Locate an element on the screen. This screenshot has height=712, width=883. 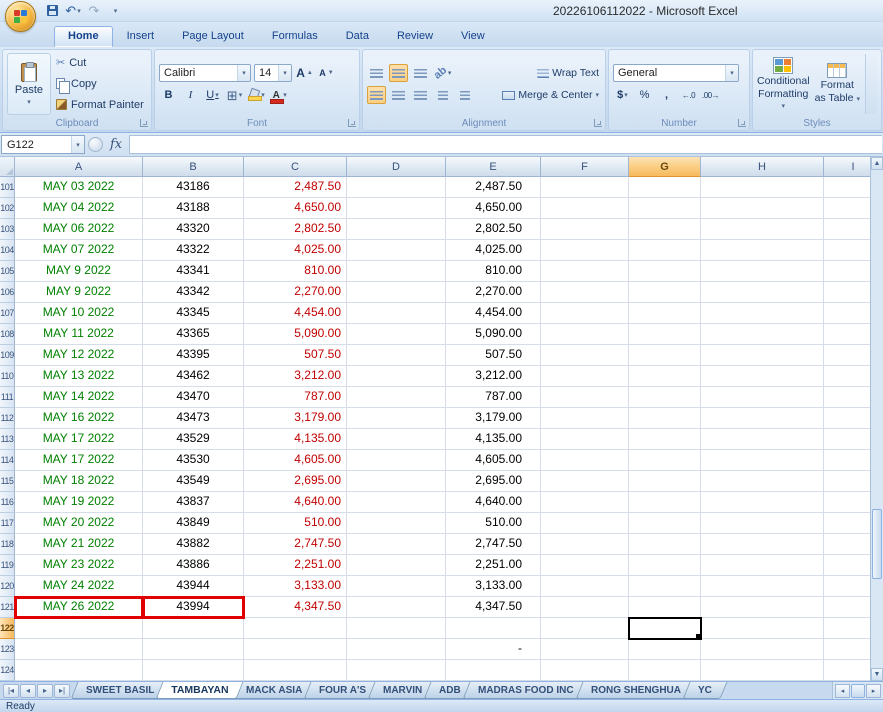
cell-B113: 43529 is located at coordinates (193, 439).